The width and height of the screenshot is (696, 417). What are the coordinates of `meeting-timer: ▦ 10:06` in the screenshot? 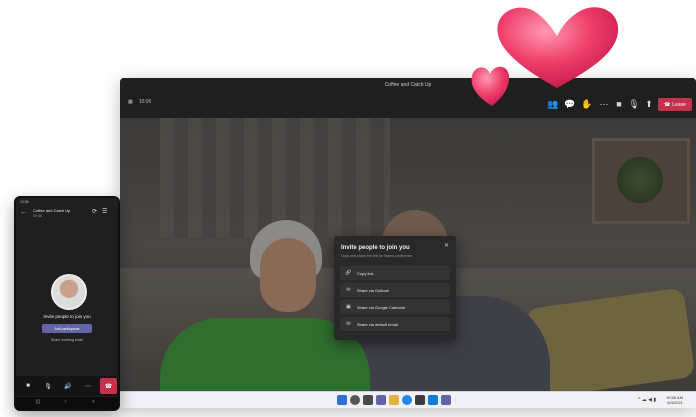 It's located at (139, 102).